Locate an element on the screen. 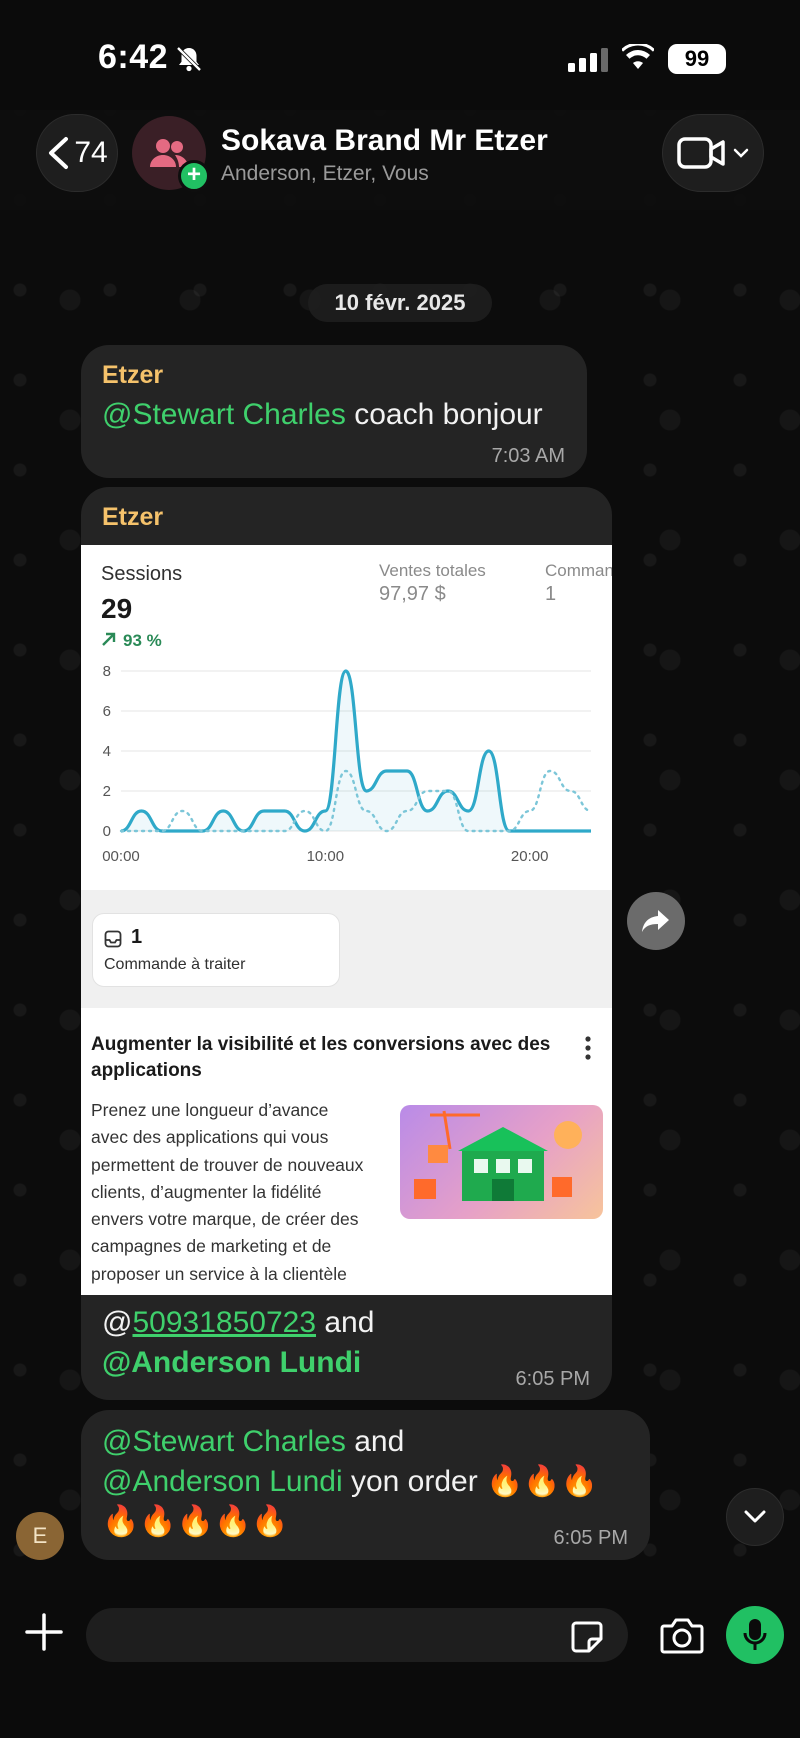  x-tick-label: 10:00 is located at coordinates (326, 856).